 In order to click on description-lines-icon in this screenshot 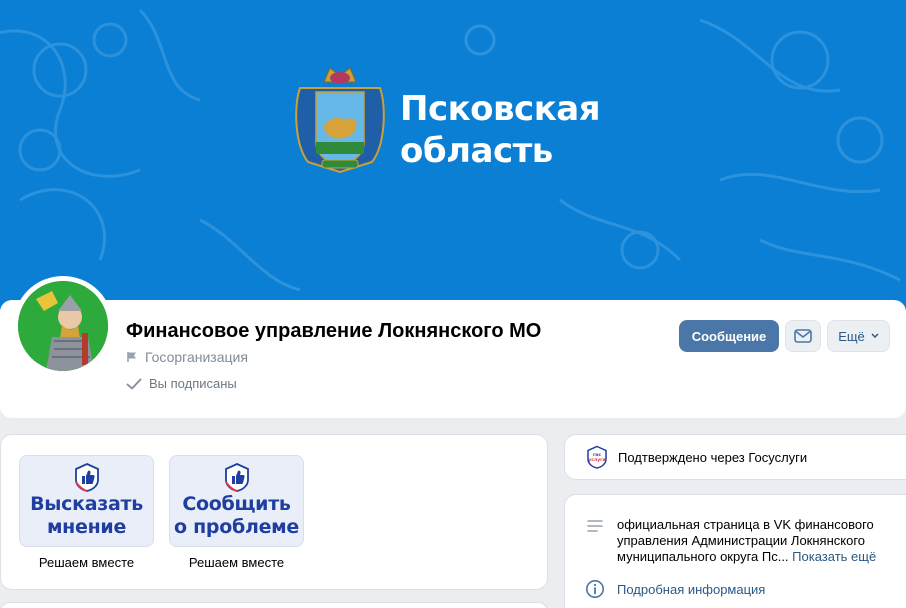, I will do `click(595, 526)`.